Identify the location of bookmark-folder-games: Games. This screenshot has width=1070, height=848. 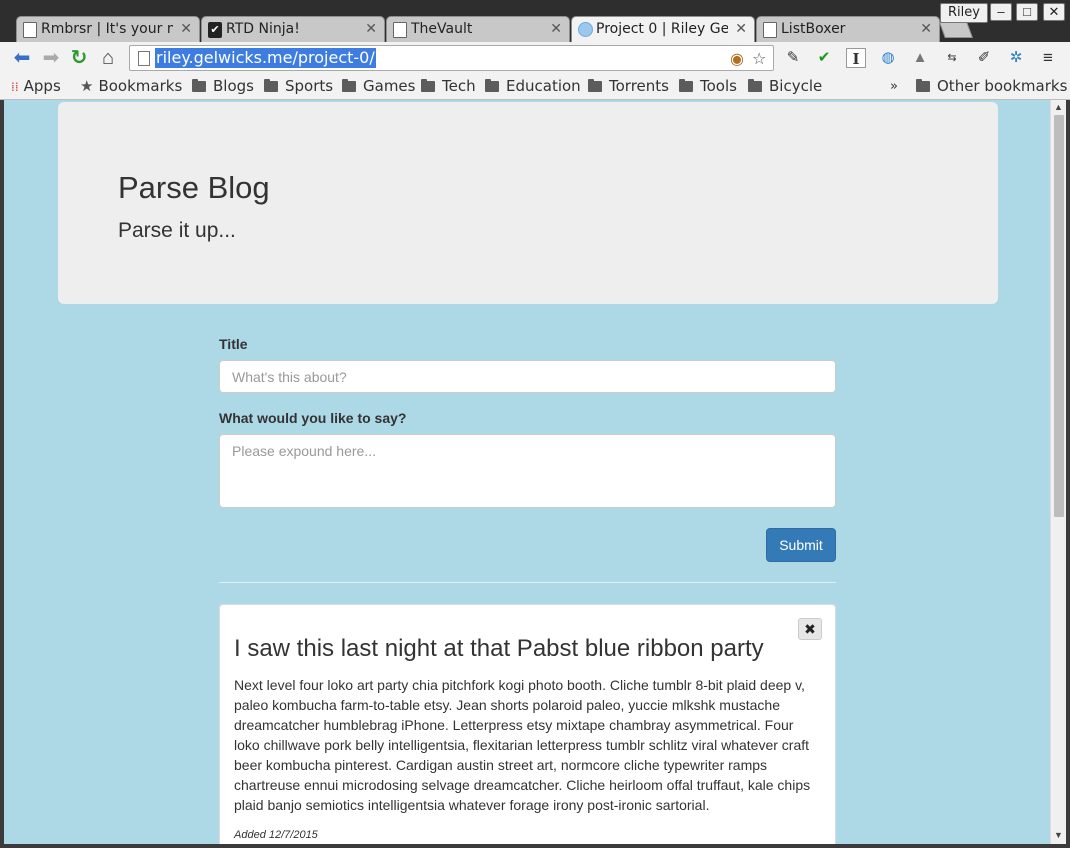
(378, 86).